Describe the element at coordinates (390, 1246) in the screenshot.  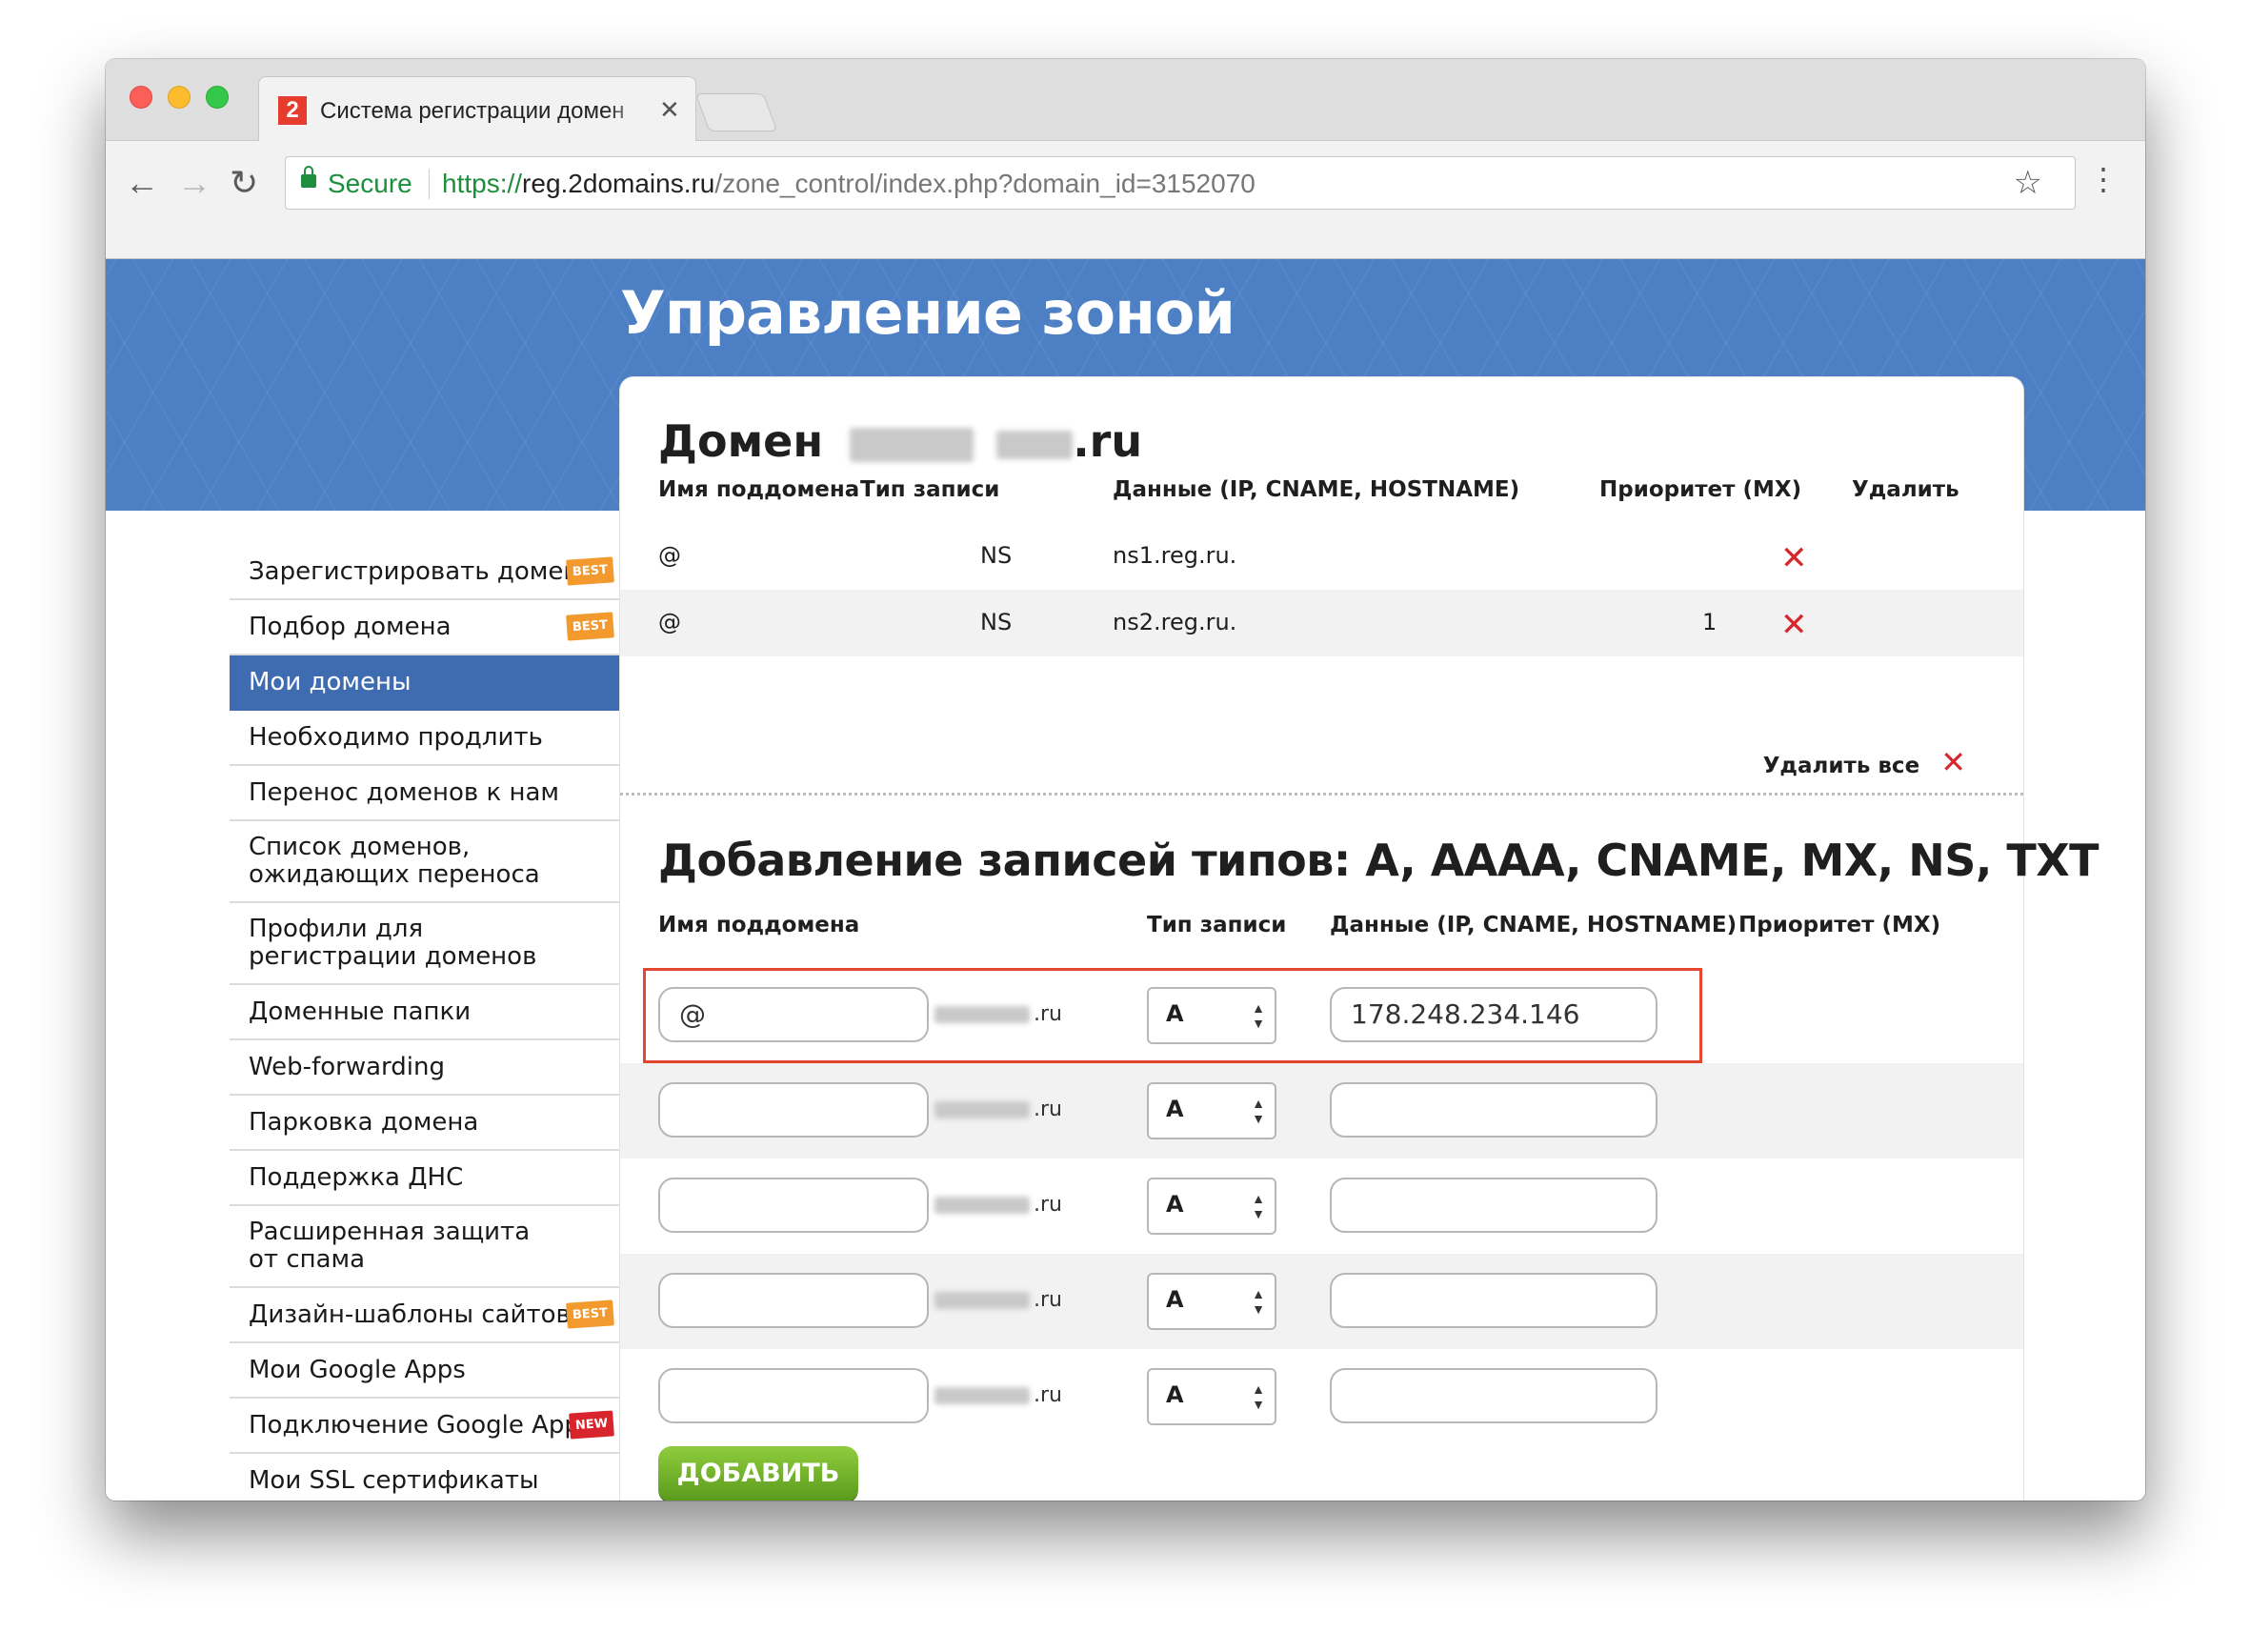
I see `sidebar-item-label: Расширенная защита от спама` at that location.